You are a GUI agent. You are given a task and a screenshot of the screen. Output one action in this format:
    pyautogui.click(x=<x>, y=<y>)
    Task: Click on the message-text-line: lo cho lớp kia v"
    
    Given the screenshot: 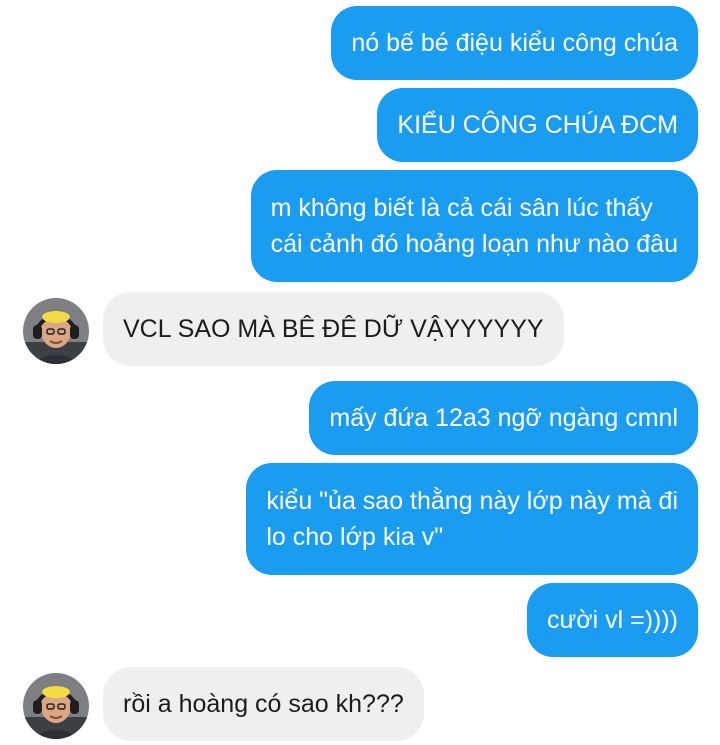 What is the action you would take?
    pyautogui.click(x=355, y=537)
    